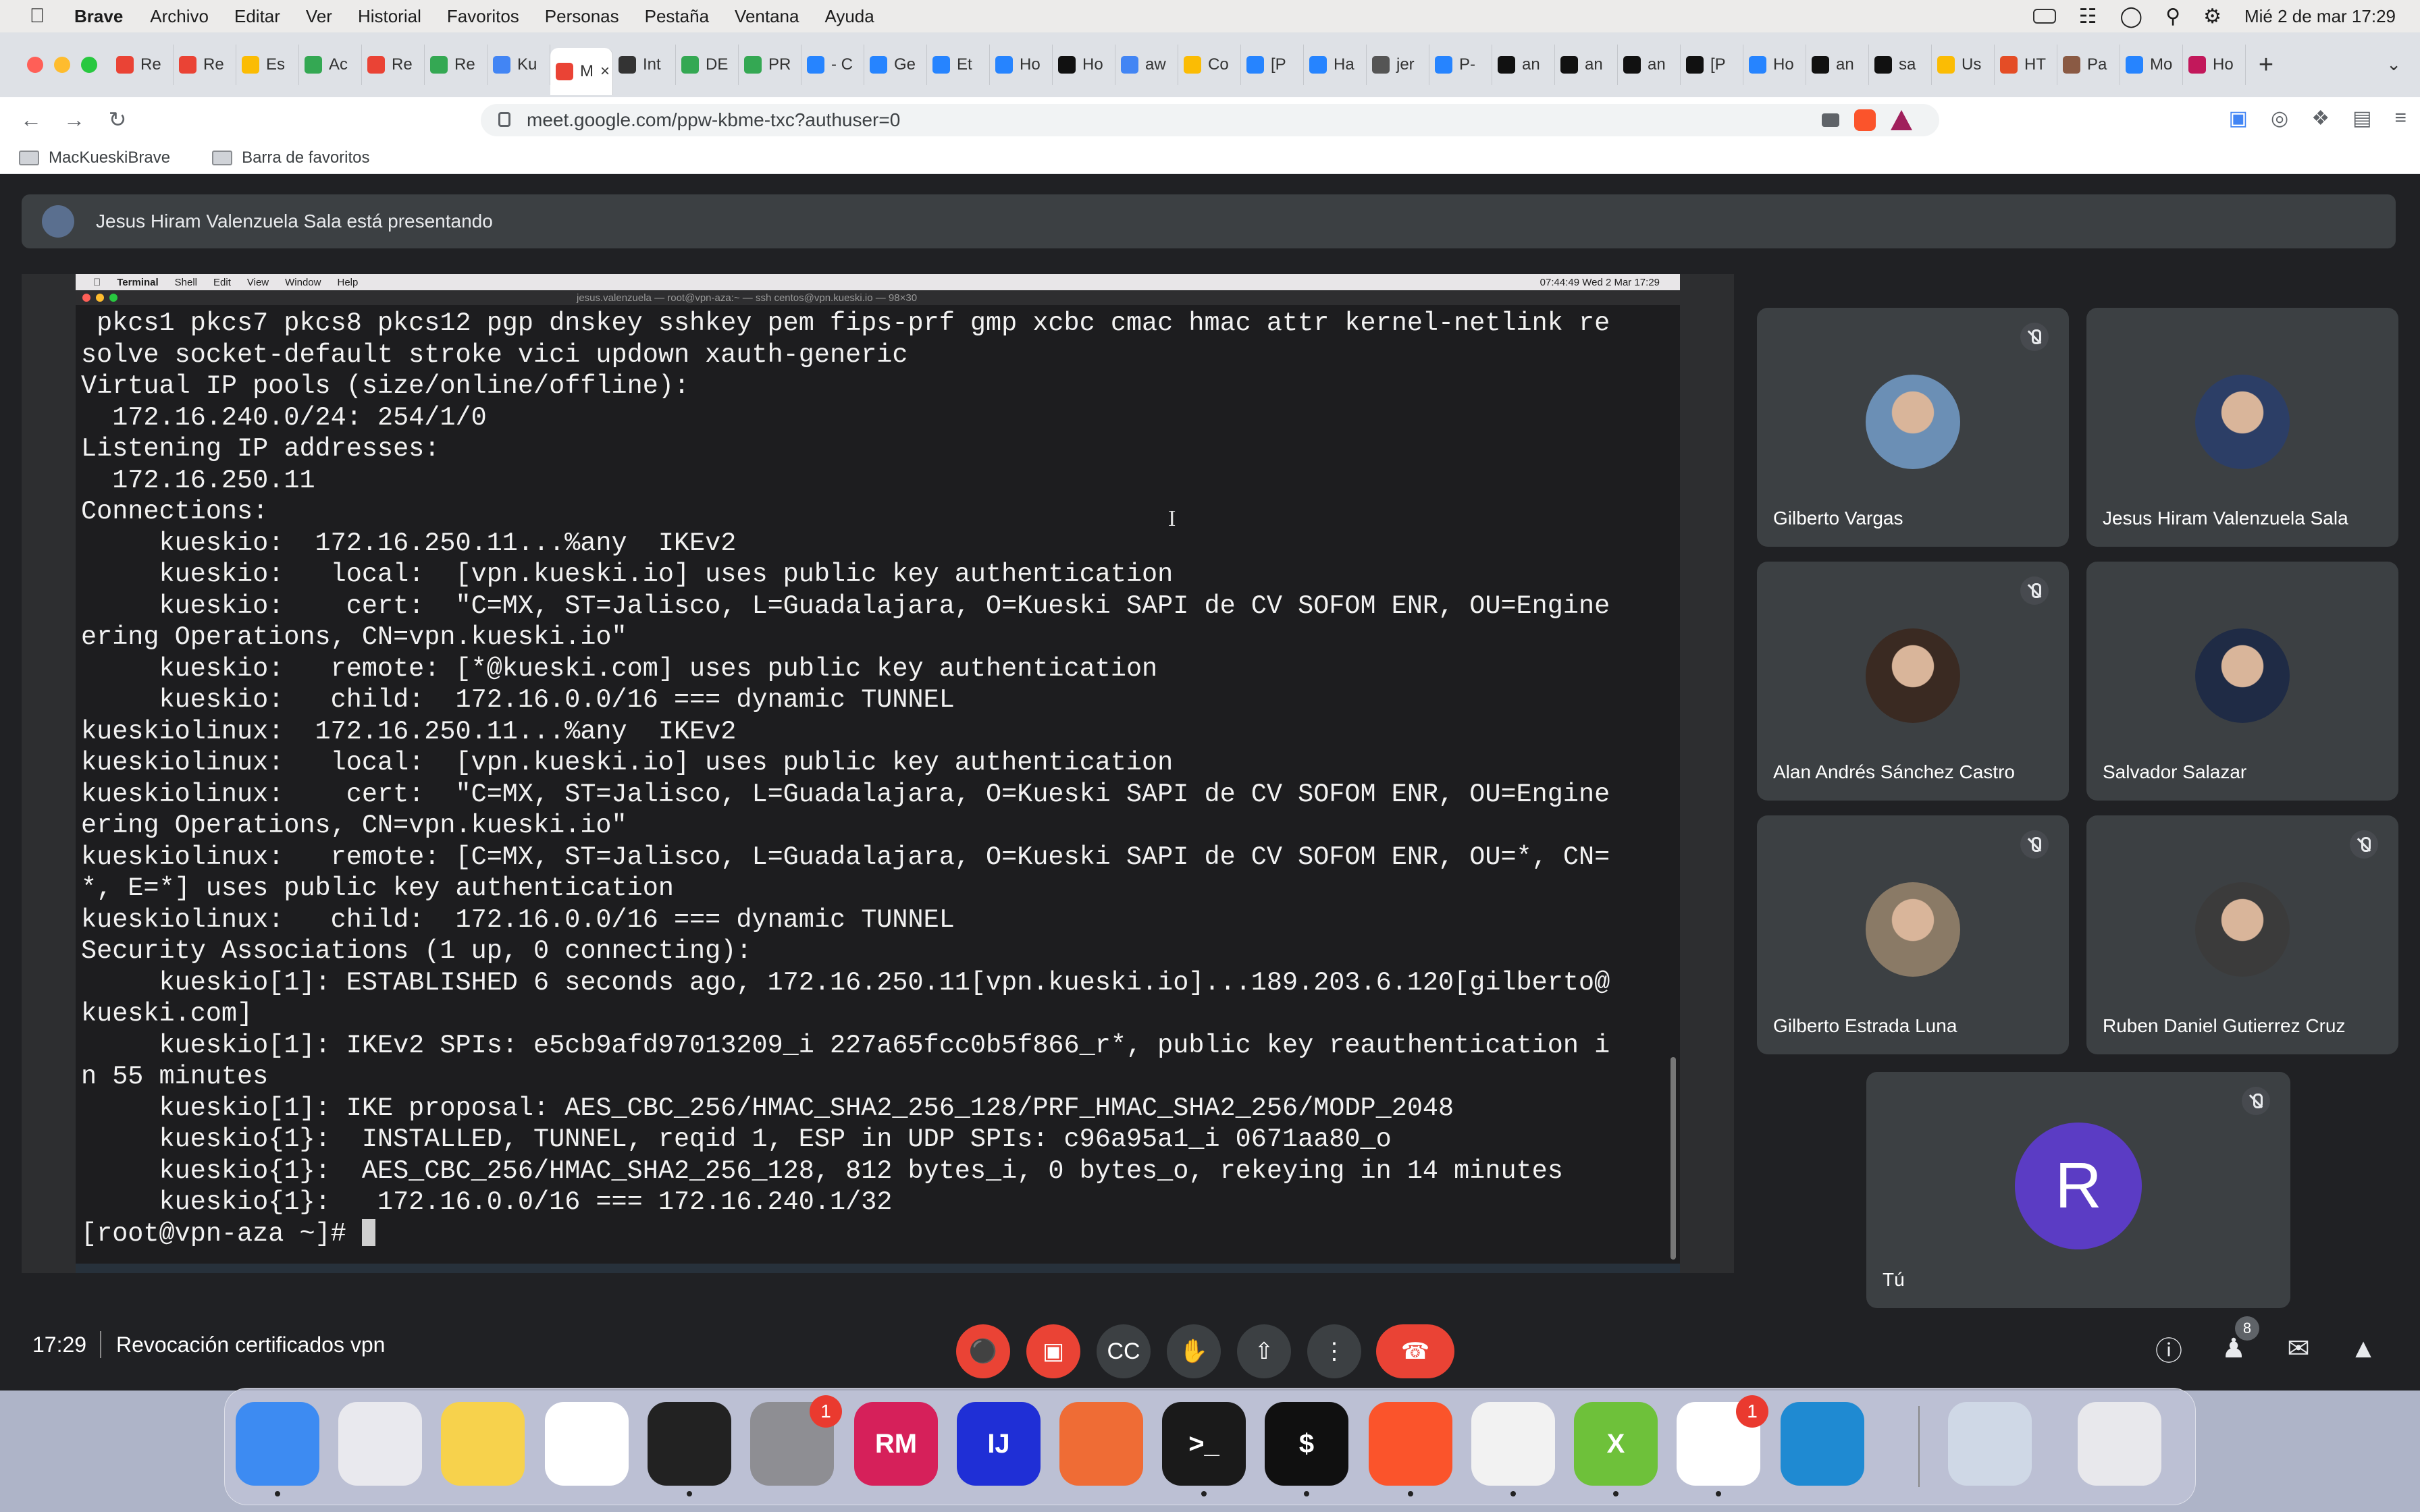 This screenshot has height=1512, width=2420. Describe the element at coordinates (291, 157) in the screenshot. I see `bookmark-folder: Barra de favoritos` at that location.